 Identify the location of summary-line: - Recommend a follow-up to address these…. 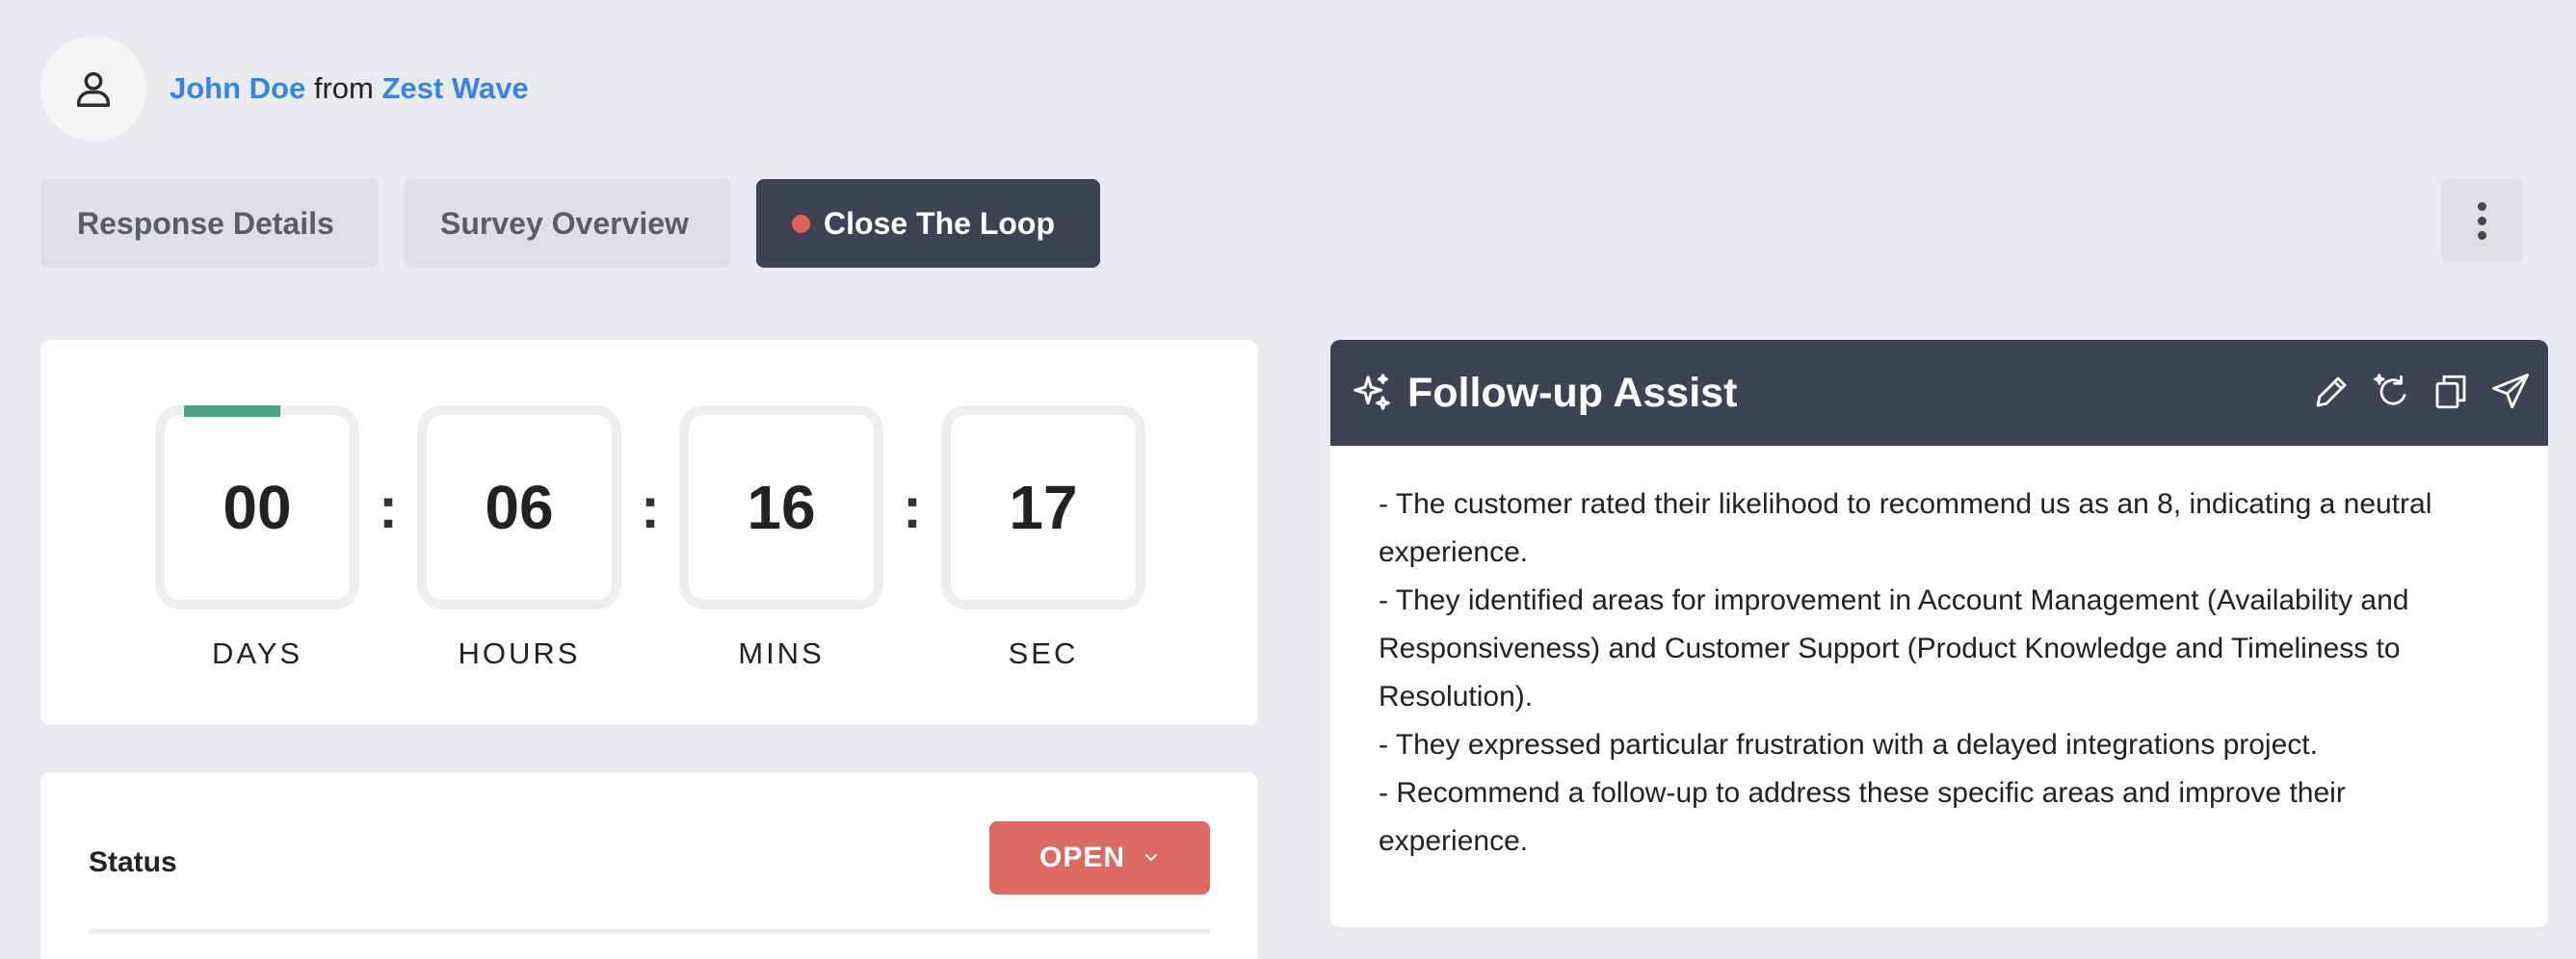
(1863, 817).